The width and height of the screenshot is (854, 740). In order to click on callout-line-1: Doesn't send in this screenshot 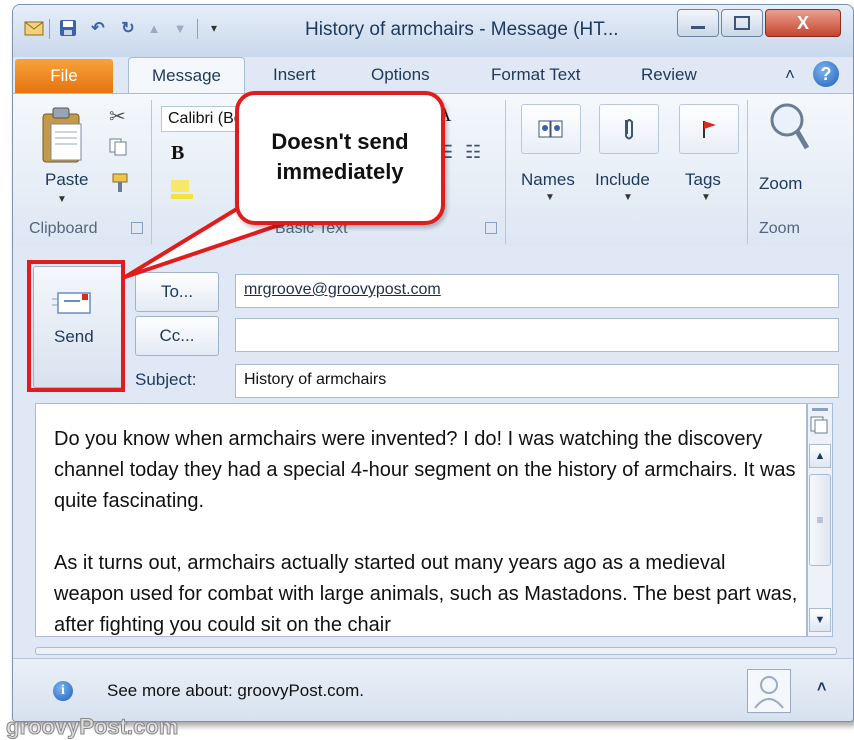, I will do `click(340, 141)`.